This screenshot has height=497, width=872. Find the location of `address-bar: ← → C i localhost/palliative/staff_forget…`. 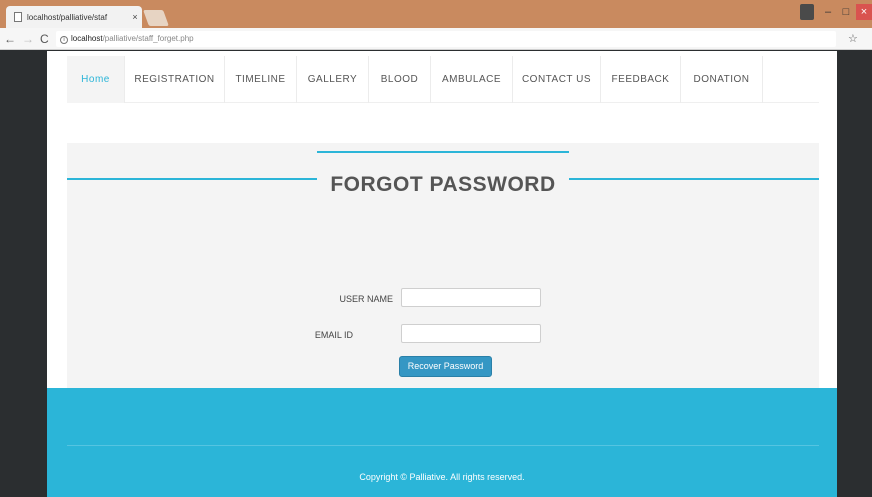

address-bar: ← → C i localhost/palliative/staff_forget… is located at coordinates (436, 39).